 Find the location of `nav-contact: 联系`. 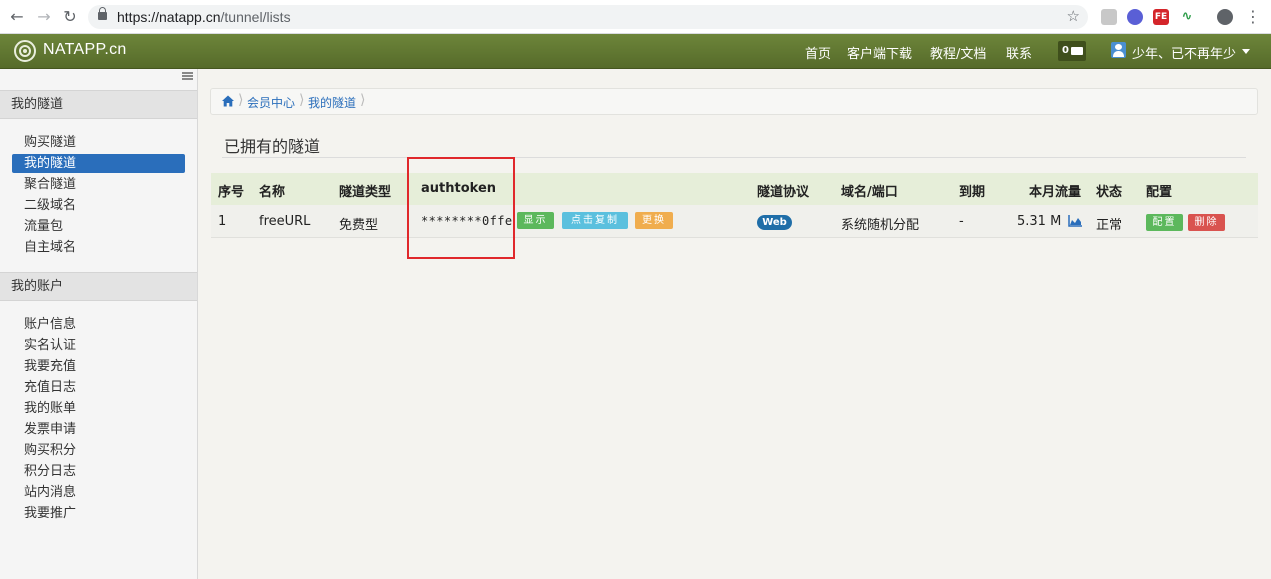

nav-contact: 联系 is located at coordinates (1019, 52).